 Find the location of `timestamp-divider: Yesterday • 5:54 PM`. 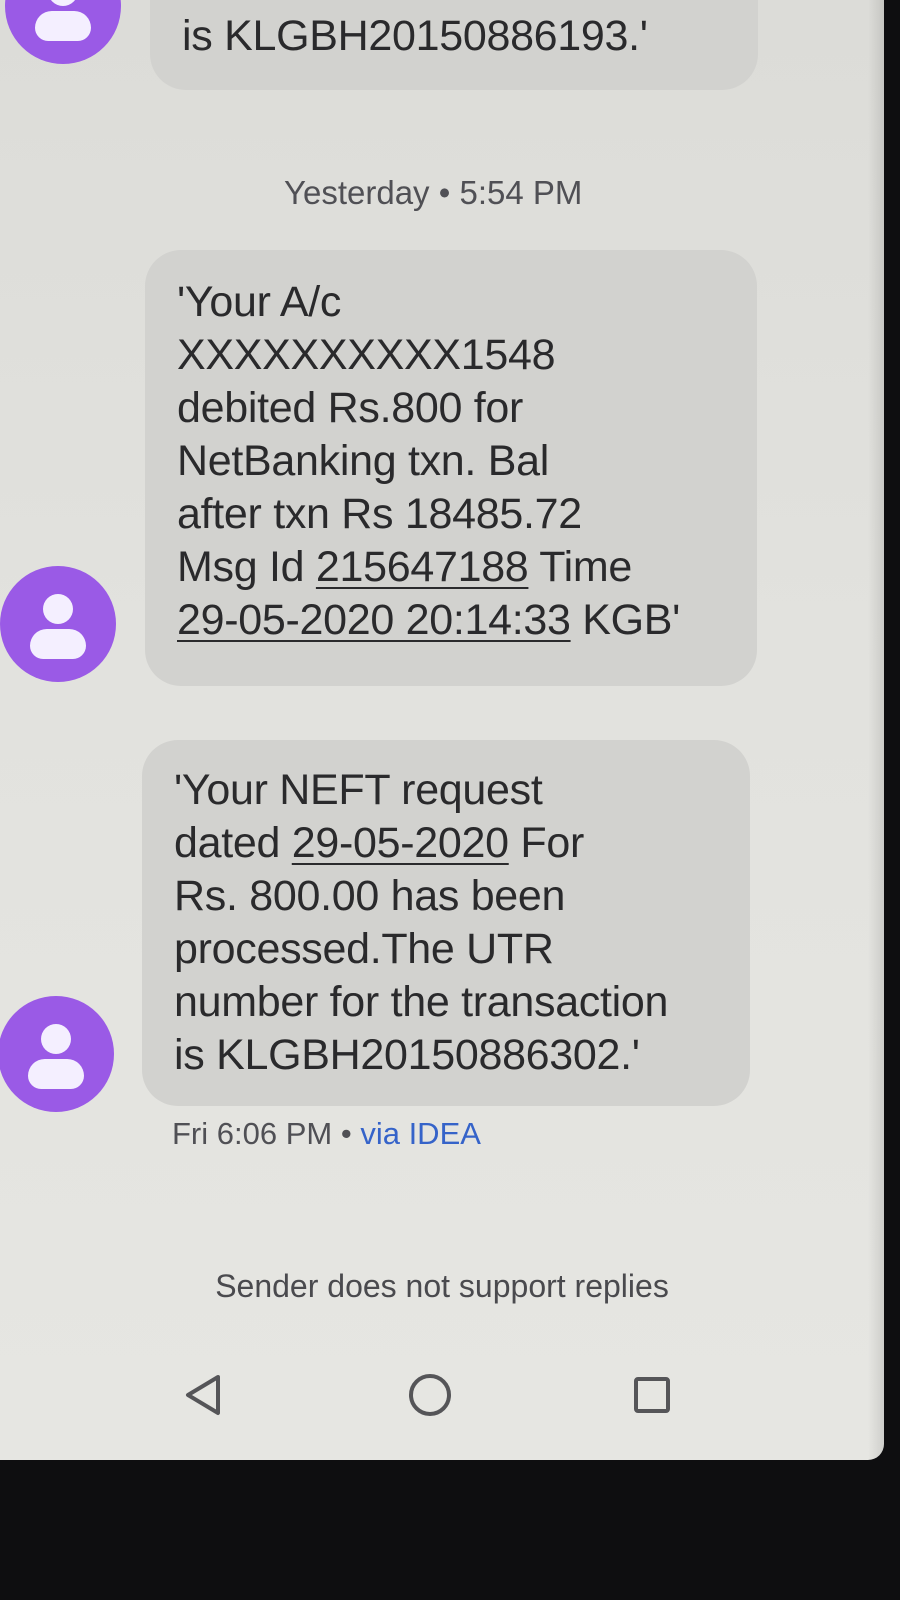

timestamp-divider: Yesterday • 5:54 PM is located at coordinates (433, 193).